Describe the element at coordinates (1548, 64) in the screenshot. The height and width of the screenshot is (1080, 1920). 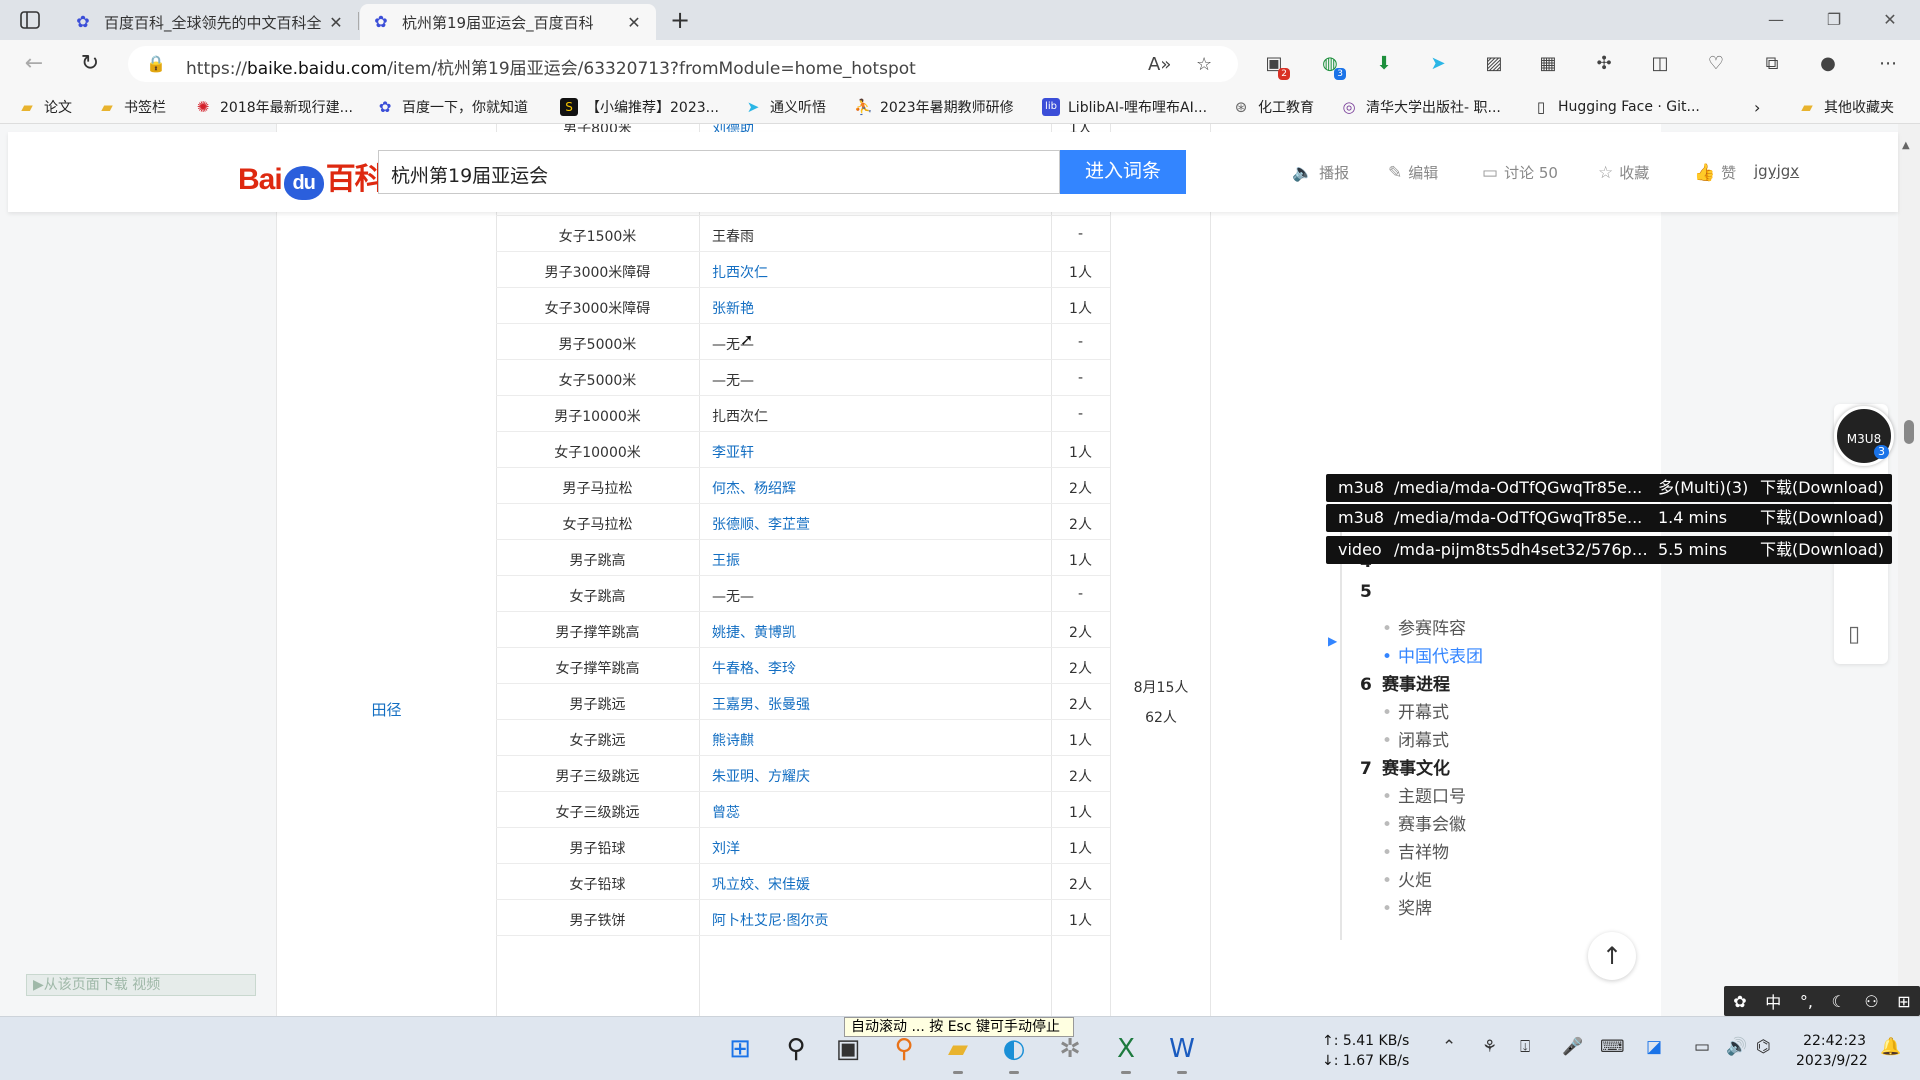
I see `qr-code-icon: ▦` at that location.